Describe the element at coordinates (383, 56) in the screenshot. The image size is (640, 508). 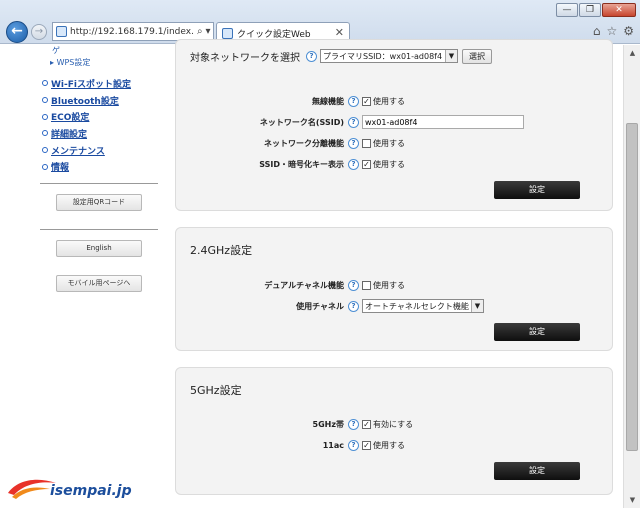
I see `network-select-value: プライマリSSID：wx01-ad08f4` at that location.